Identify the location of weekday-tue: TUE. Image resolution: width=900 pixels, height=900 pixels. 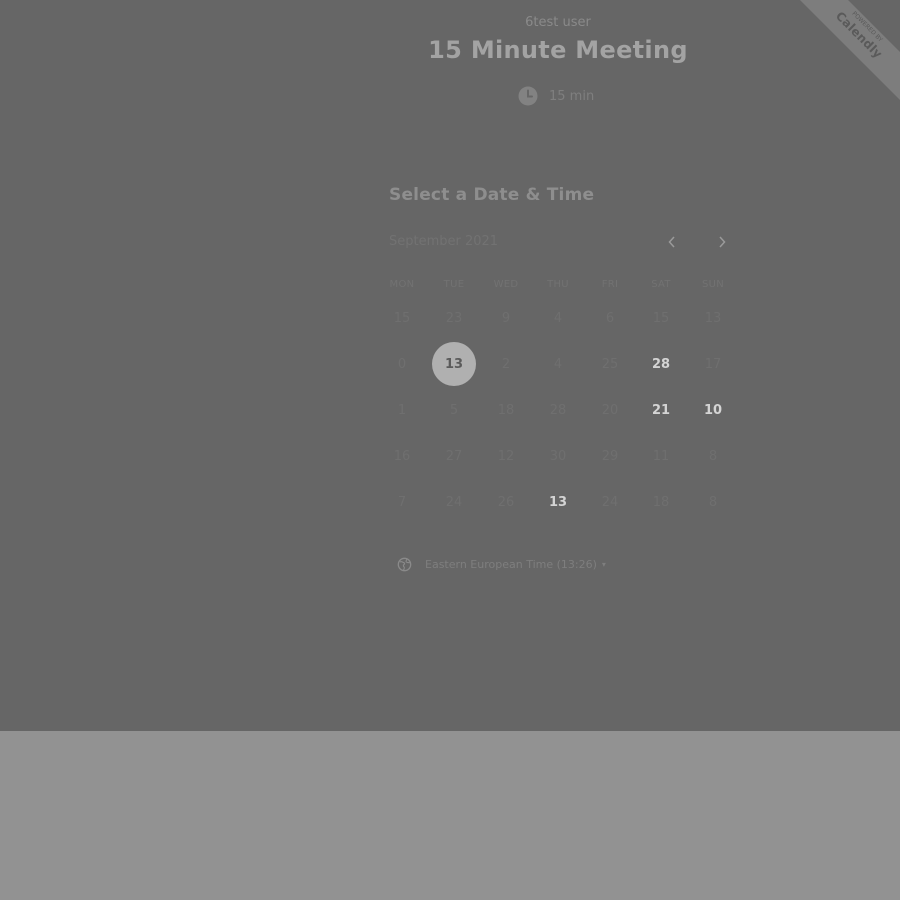
(454, 284).